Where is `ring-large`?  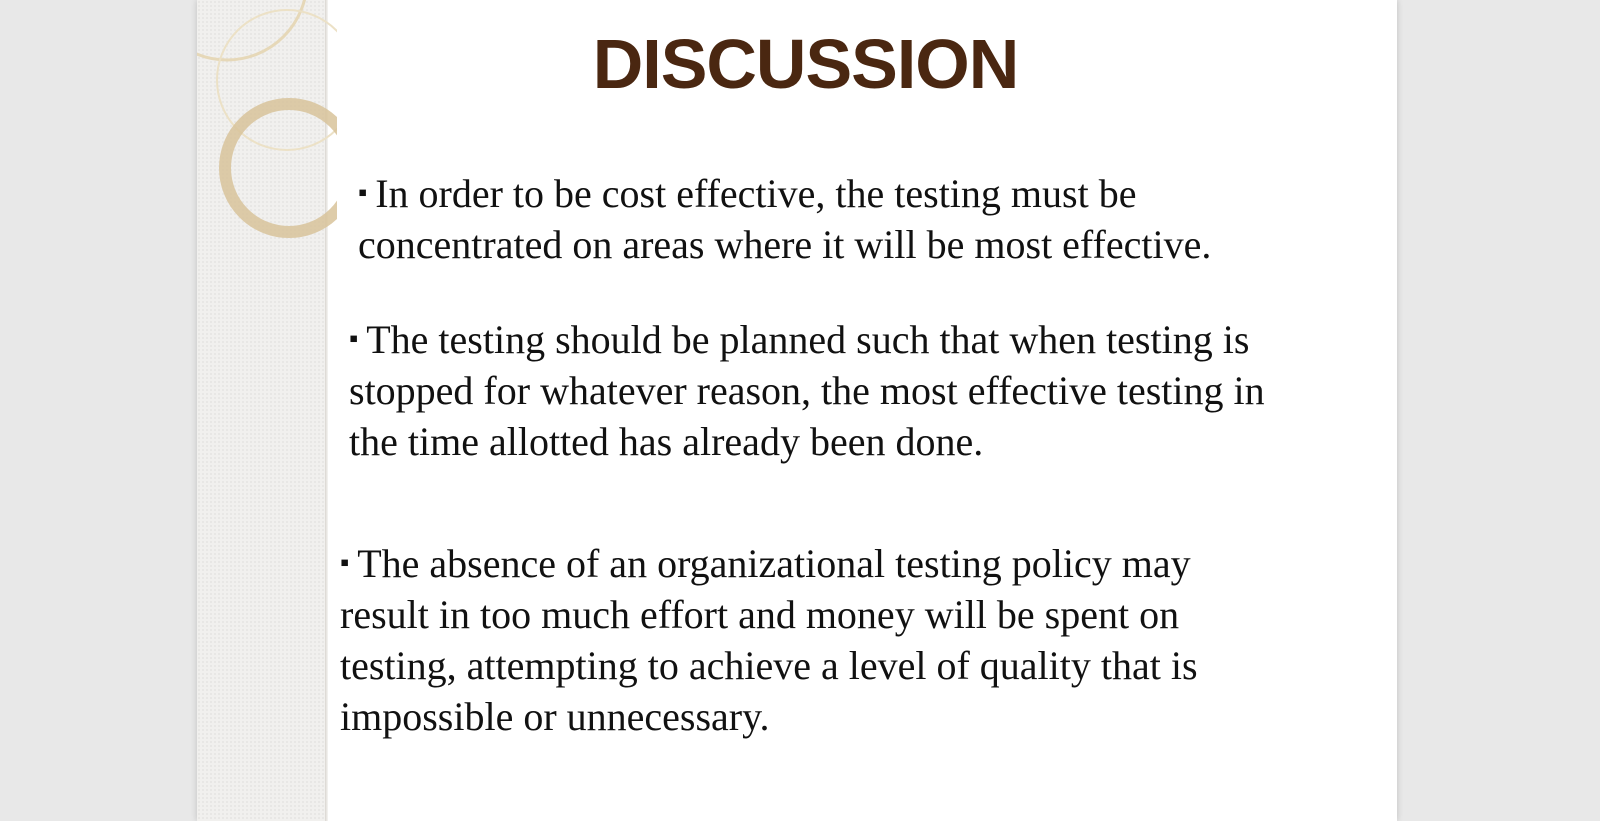
ring-large is located at coordinates (251, 31).